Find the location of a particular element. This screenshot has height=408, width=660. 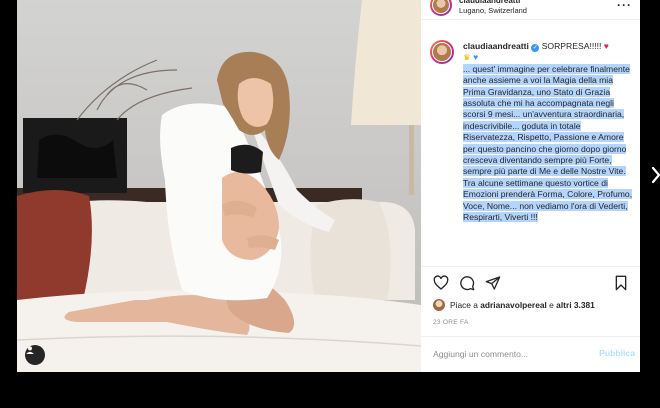

heart-outline-icon is located at coordinates (441, 283).